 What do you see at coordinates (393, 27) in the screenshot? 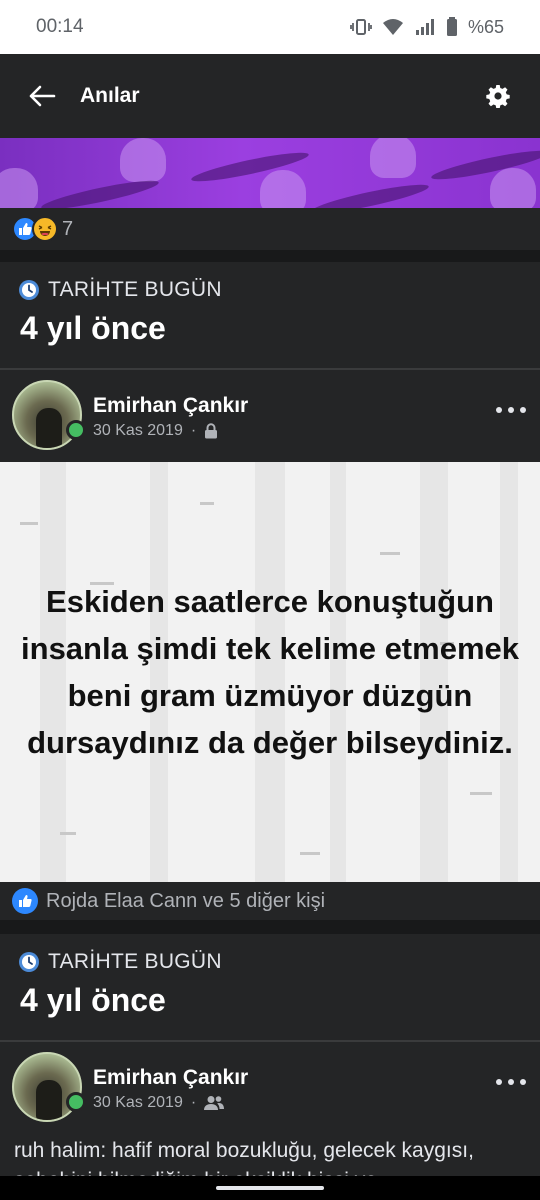
I see `wifi-icon` at bounding box center [393, 27].